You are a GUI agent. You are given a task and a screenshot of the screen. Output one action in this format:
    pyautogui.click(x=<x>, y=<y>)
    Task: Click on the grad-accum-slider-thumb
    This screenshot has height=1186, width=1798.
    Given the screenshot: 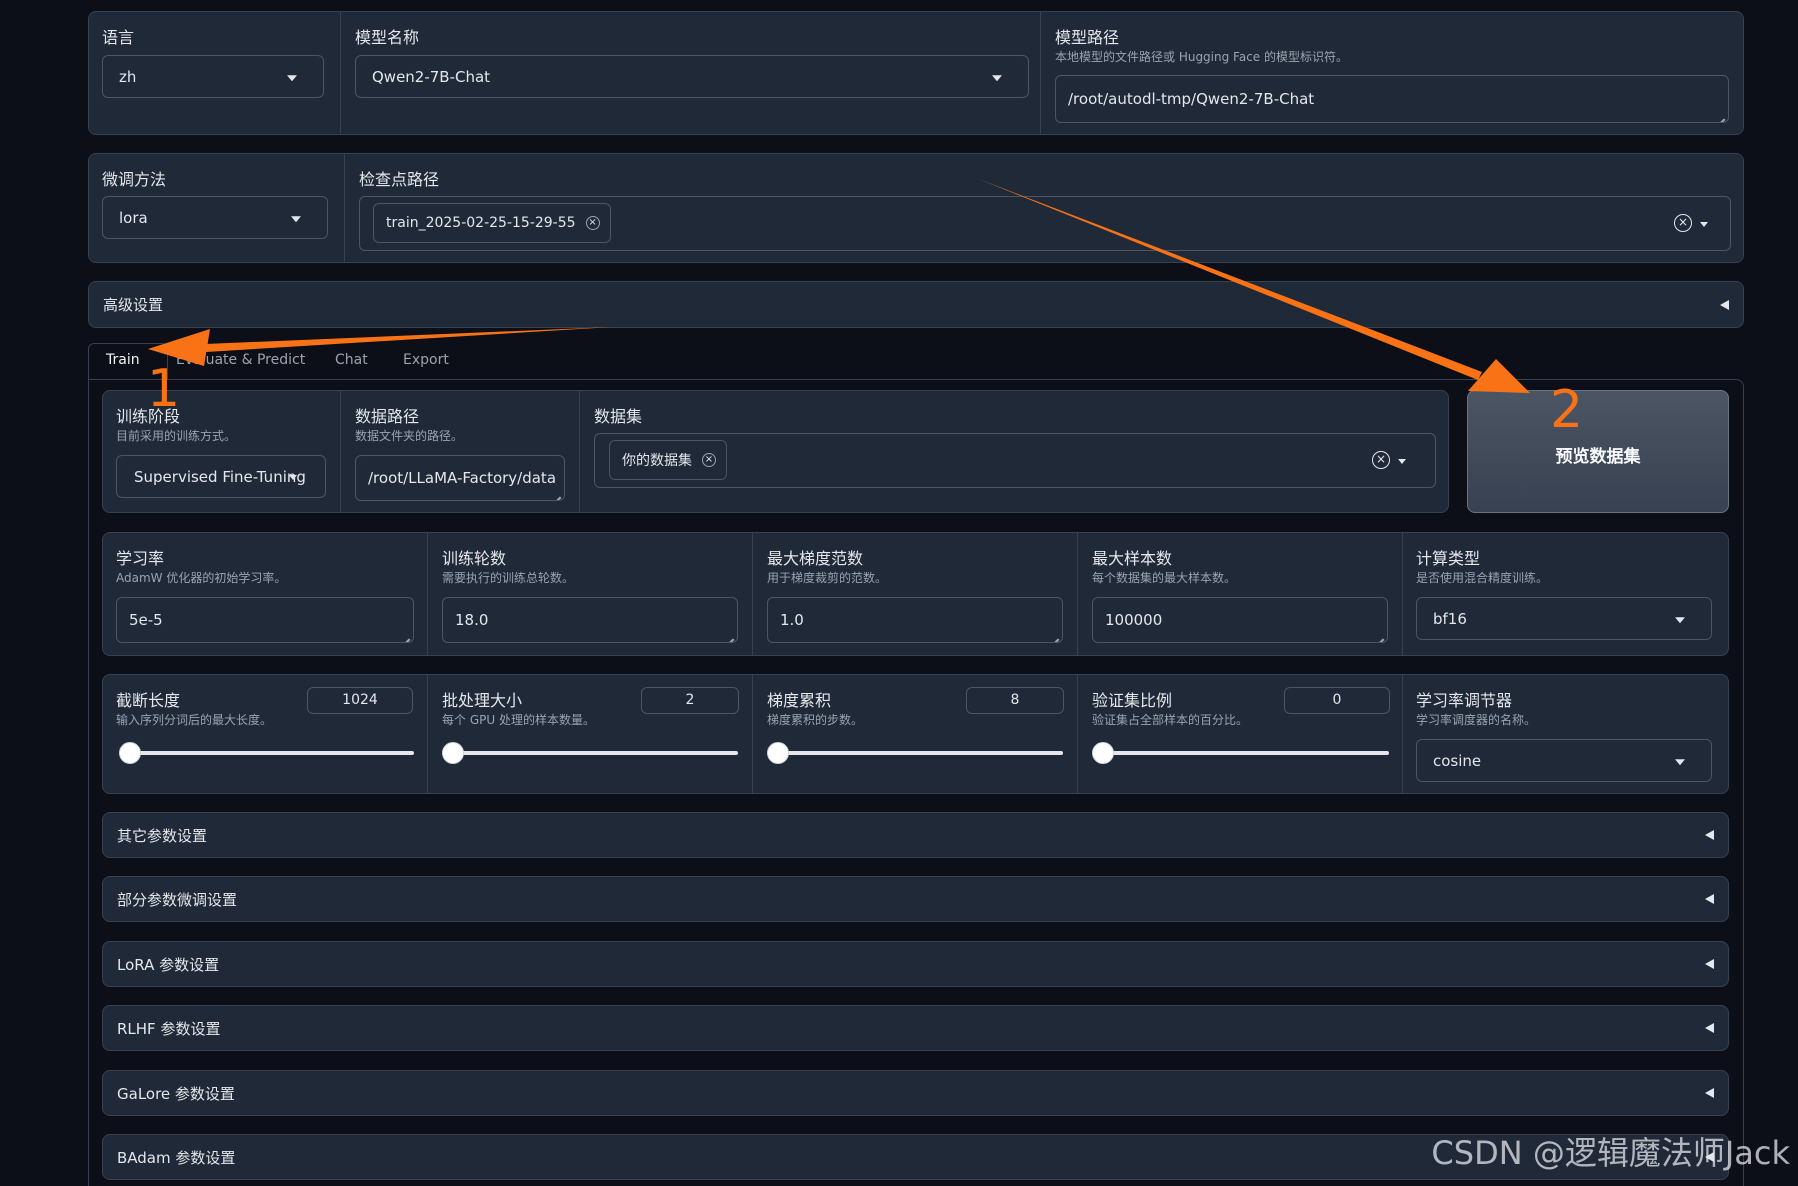 What is the action you would take?
    pyautogui.click(x=778, y=753)
    